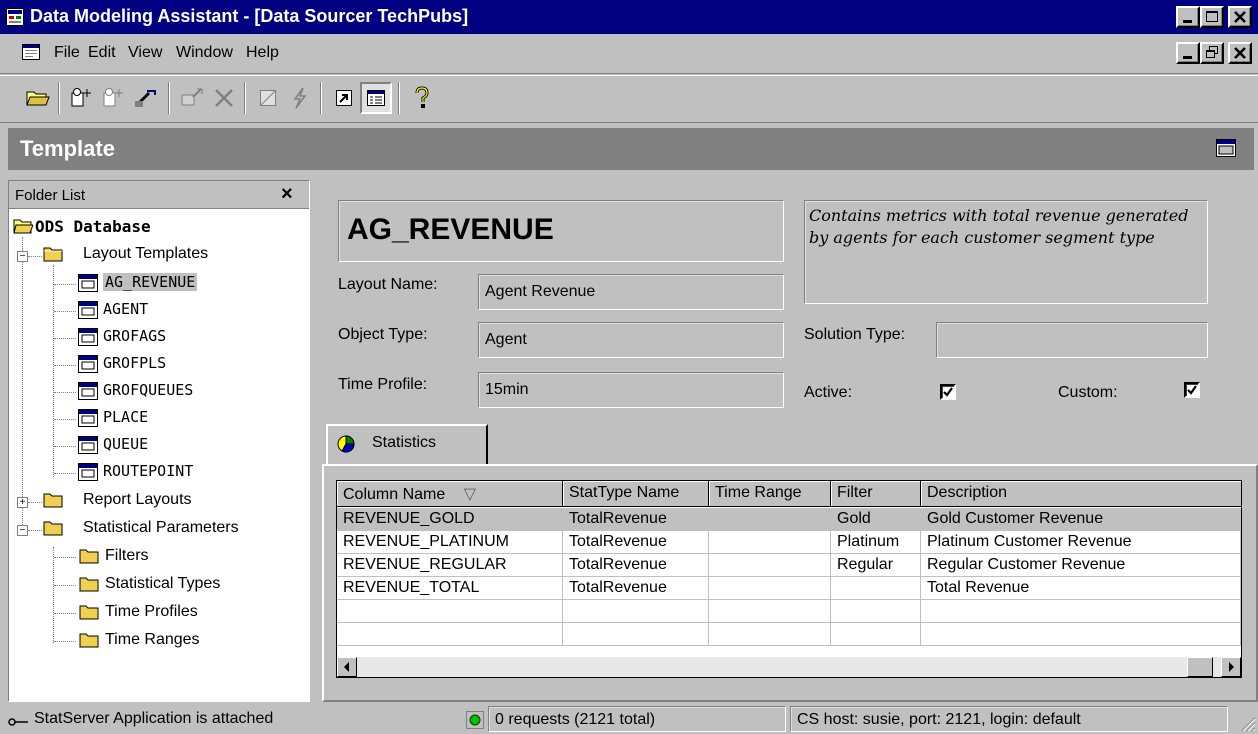 This screenshot has width=1258, height=734. Describe the element at coordinates (15, 17) in the screenshot. I see `app-icon` at that location.